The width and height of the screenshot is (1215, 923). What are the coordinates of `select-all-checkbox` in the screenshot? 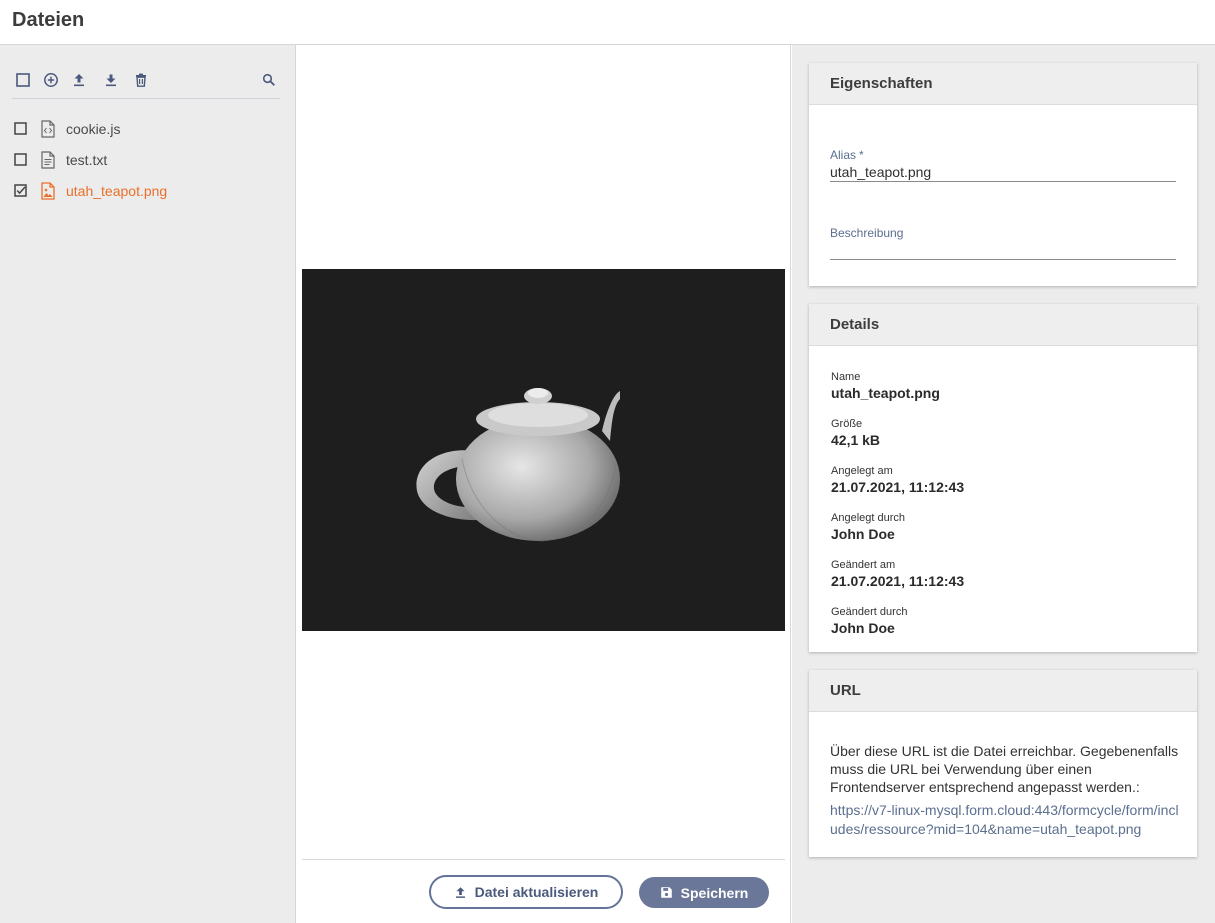 It's located at (23, 80).